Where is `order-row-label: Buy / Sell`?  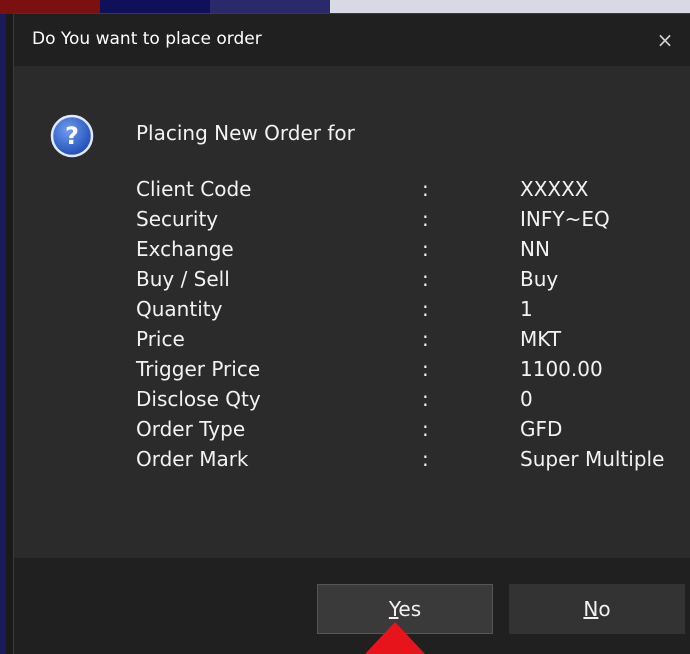 order-row-label: Buy / Sell is located at coordinates (183, 279).